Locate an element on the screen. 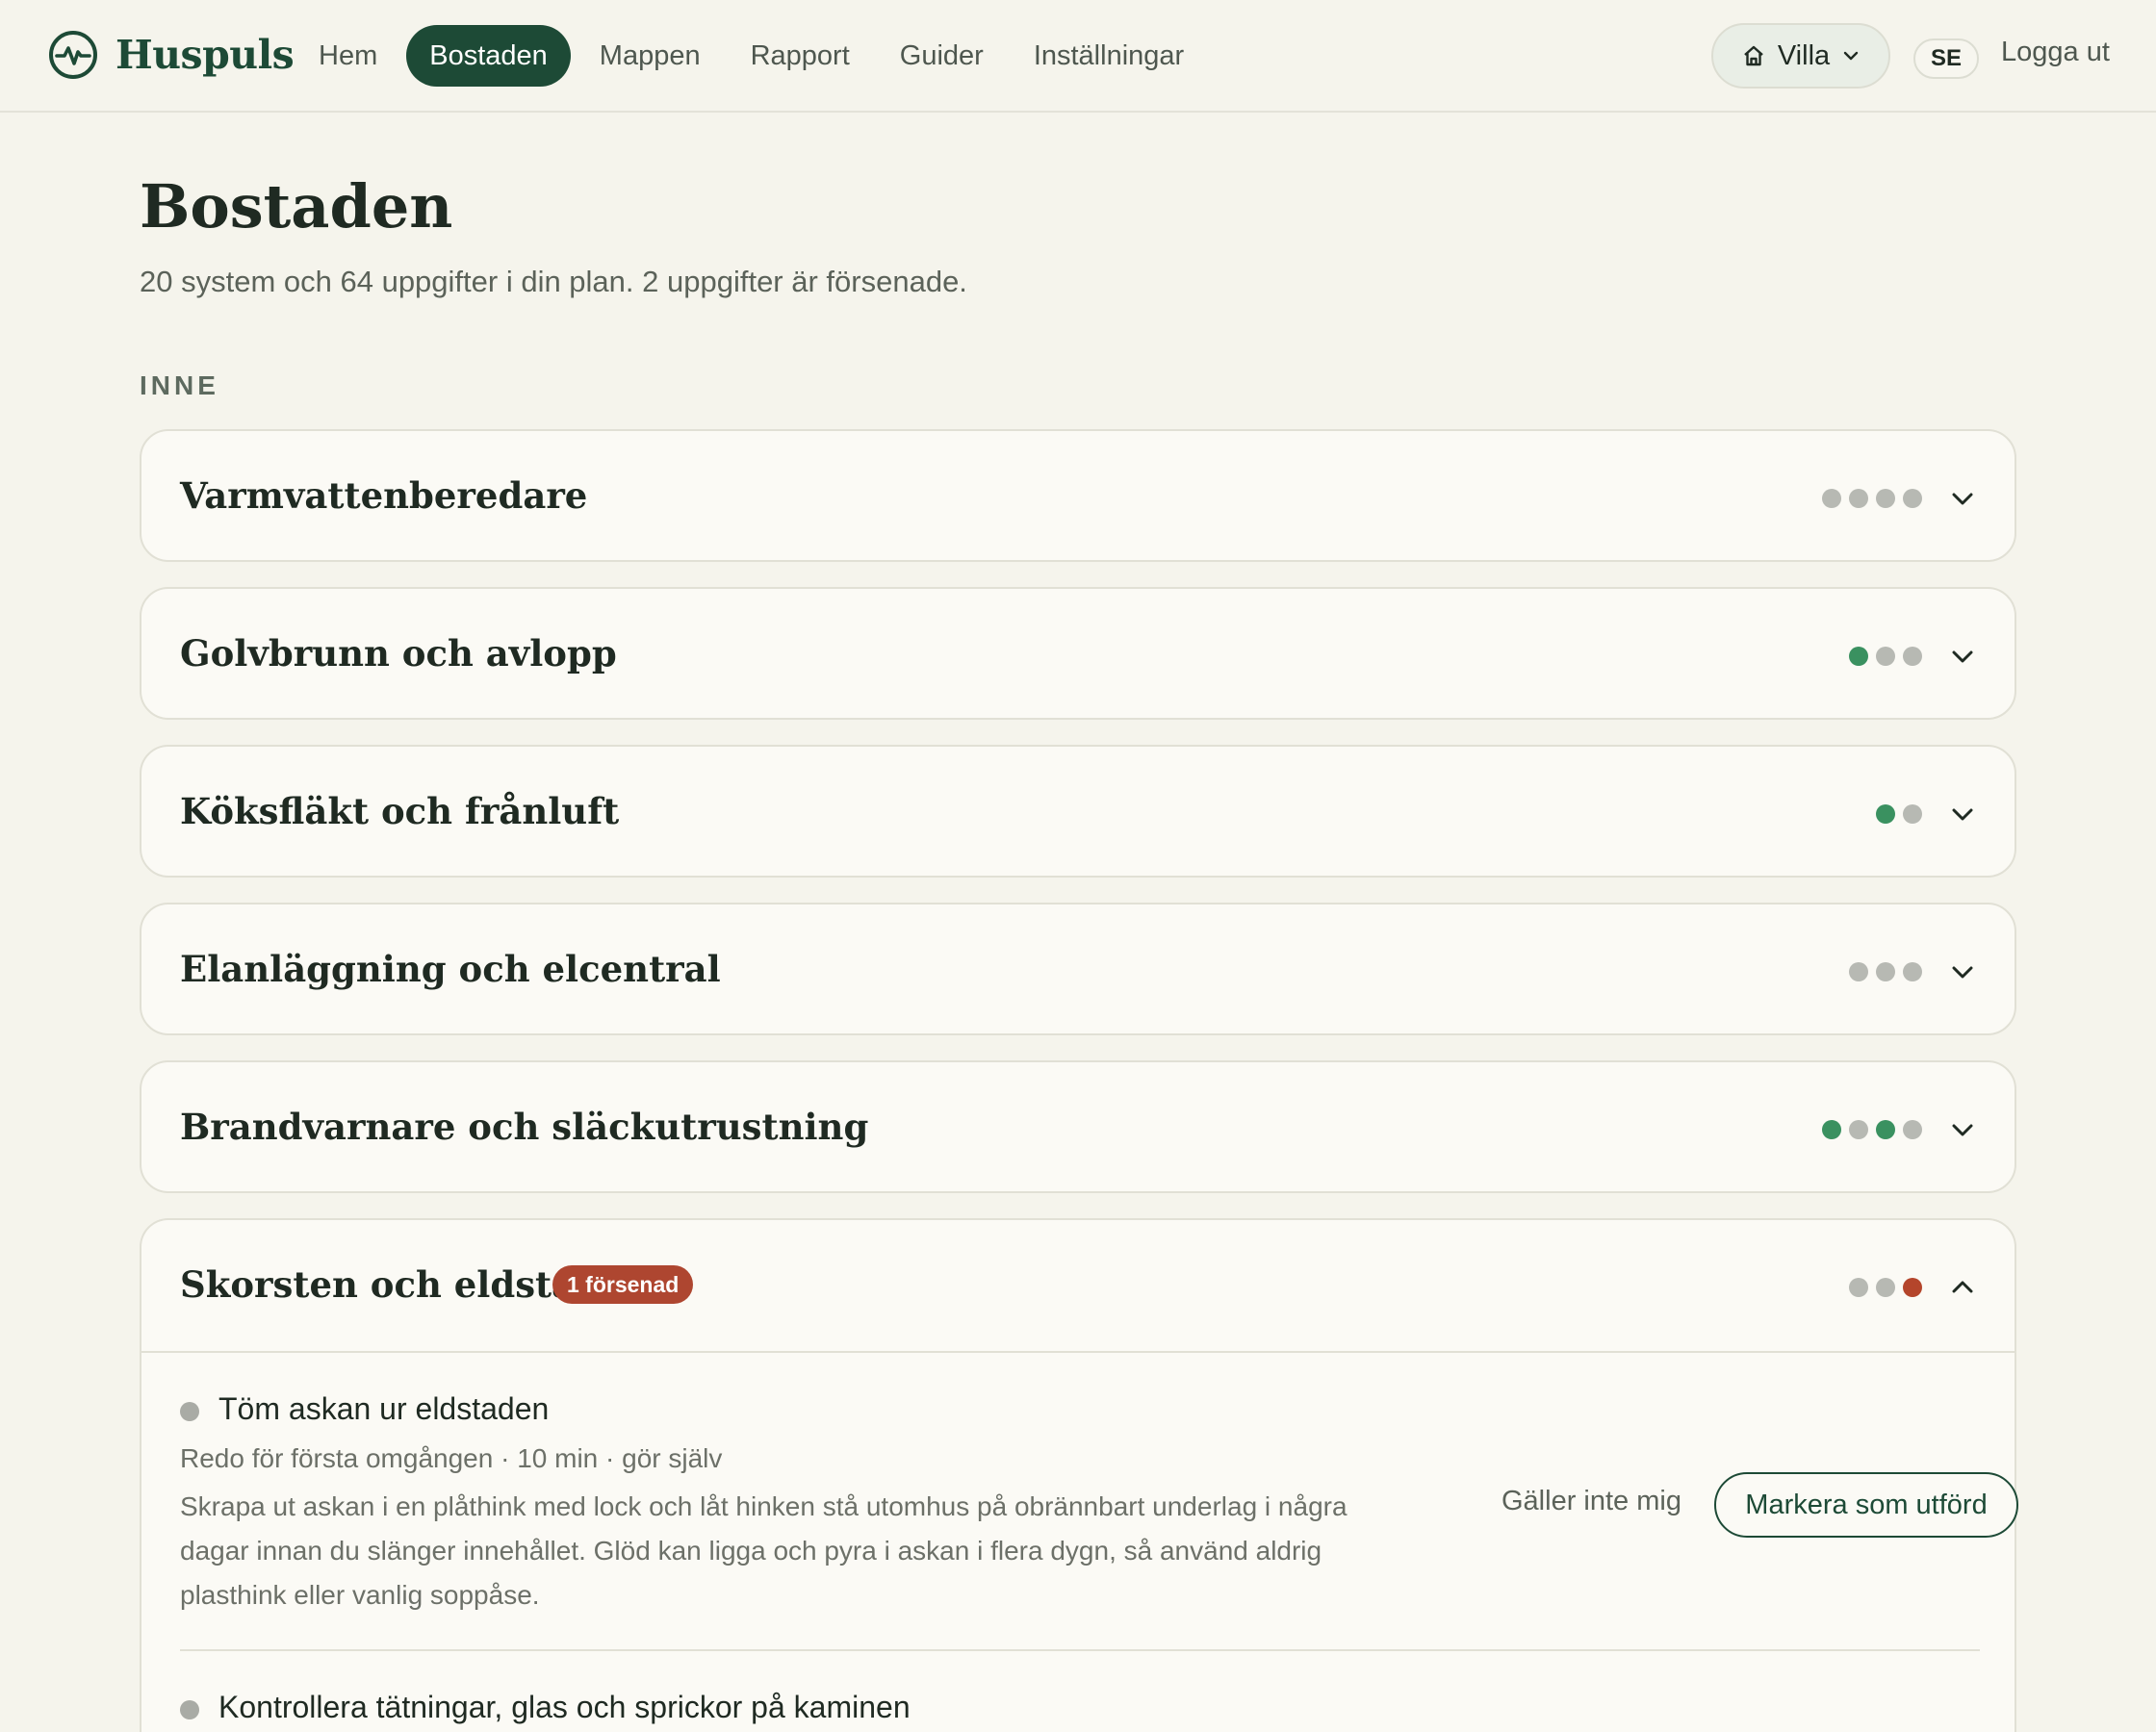  nav-installningar: Inställningar is located at coordinates (1109, 56).